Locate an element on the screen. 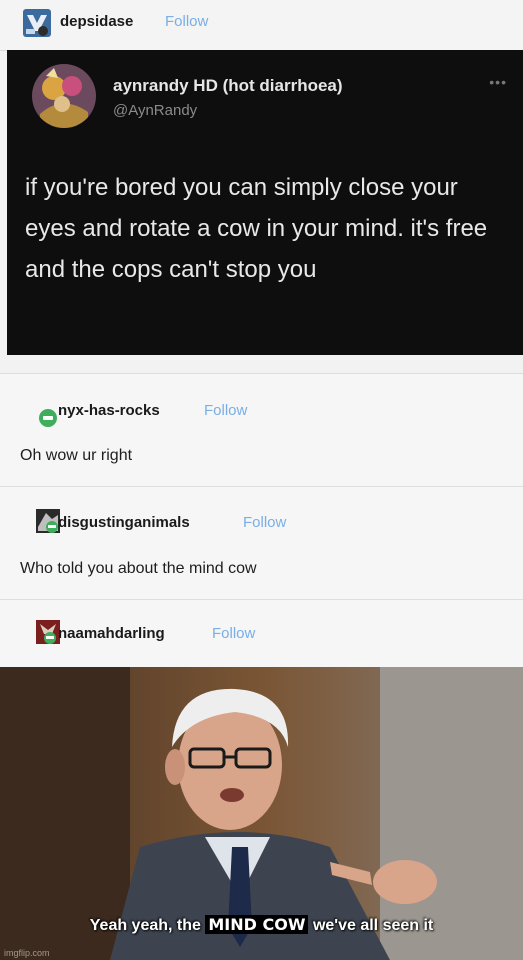 The width and height of the screenshot is (523, 960). disgustinganimals-avatar is located at coordinates (48, 521).